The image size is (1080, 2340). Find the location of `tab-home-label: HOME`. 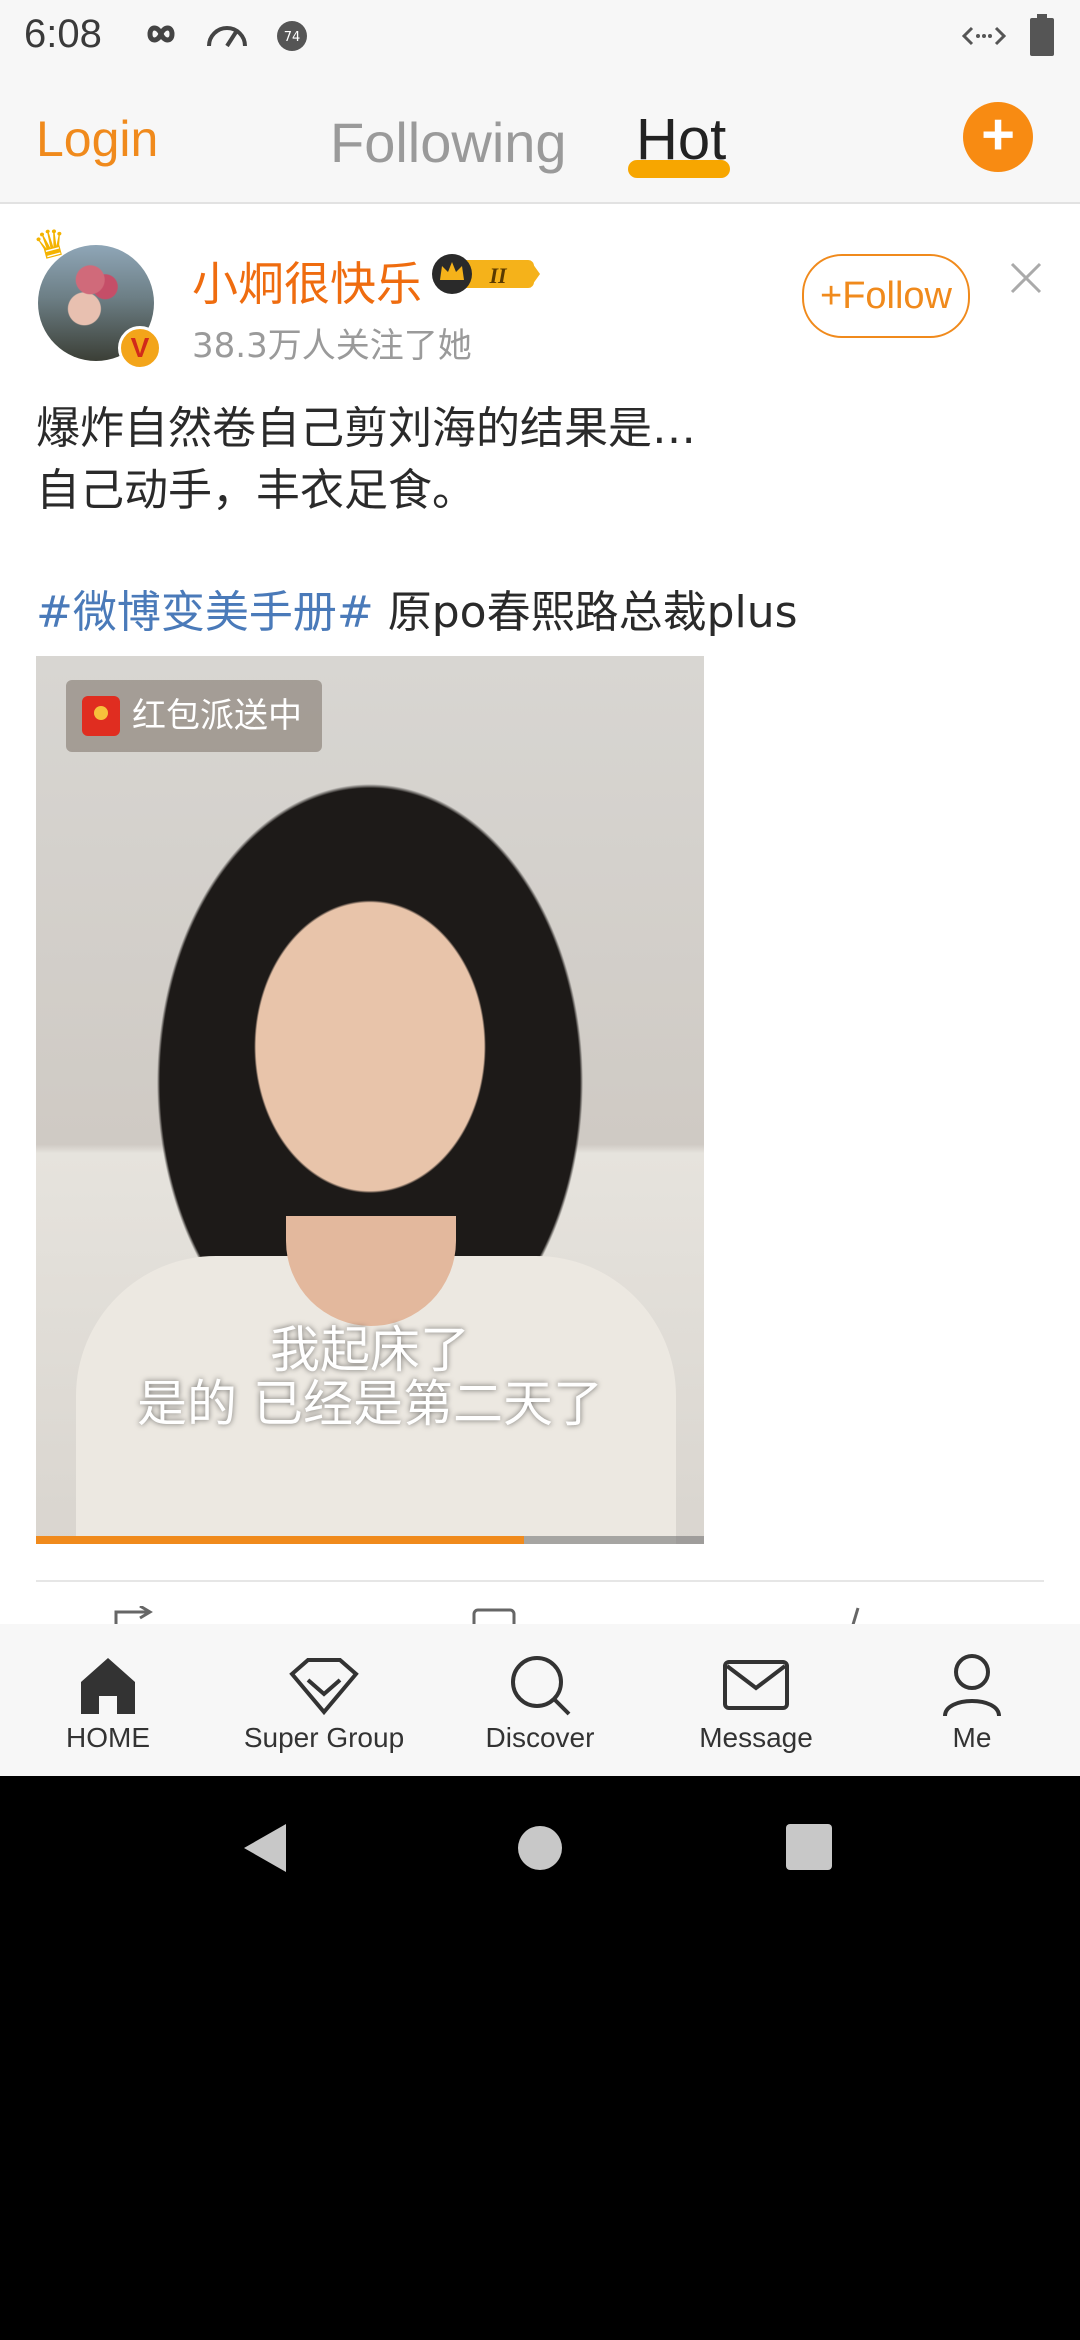

tab-home-label: HOME is located at coordinates (108, 1737).